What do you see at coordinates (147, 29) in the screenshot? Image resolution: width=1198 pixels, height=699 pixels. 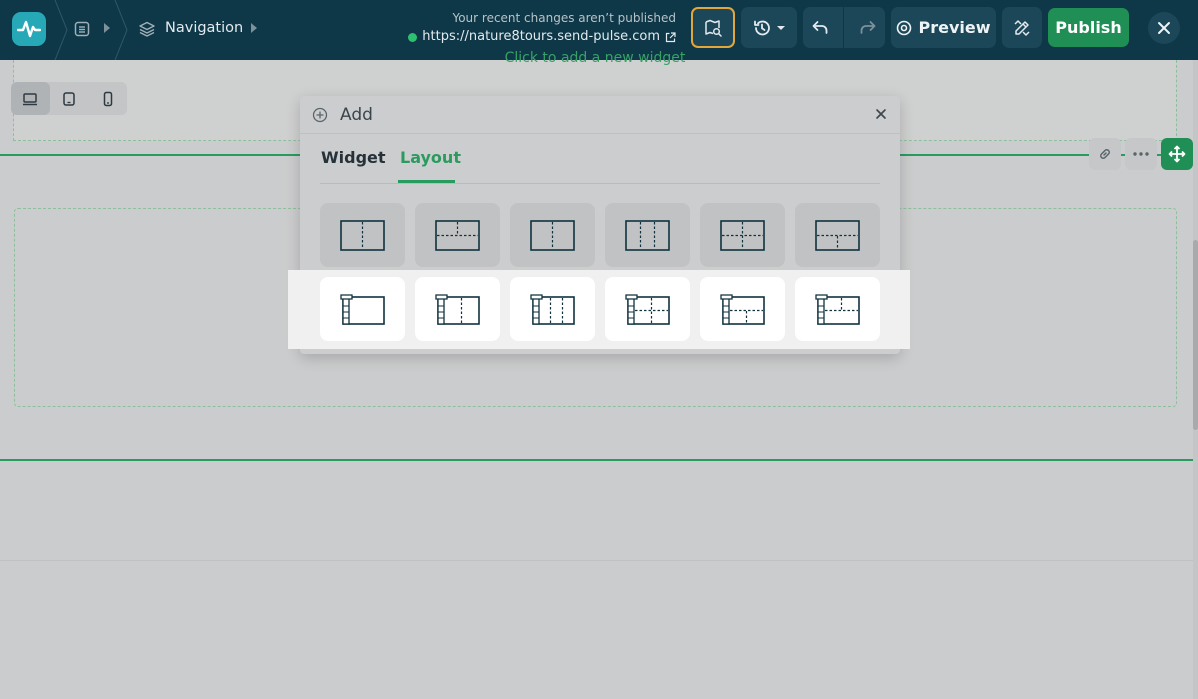 I see `layers-icon` at bounding box center [147, 29].